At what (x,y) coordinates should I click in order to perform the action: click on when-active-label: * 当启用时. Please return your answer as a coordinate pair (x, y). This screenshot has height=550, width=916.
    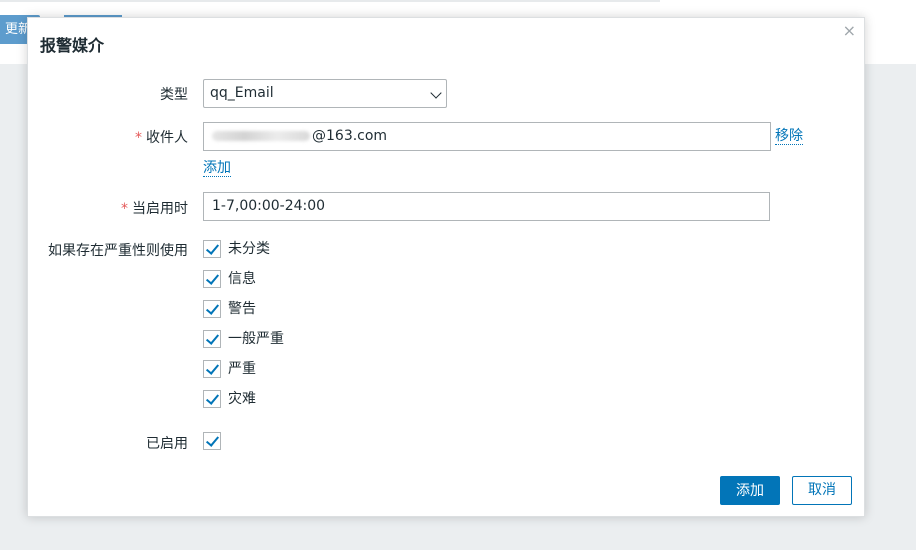
    Looking at the image, I should click on (154, 208).